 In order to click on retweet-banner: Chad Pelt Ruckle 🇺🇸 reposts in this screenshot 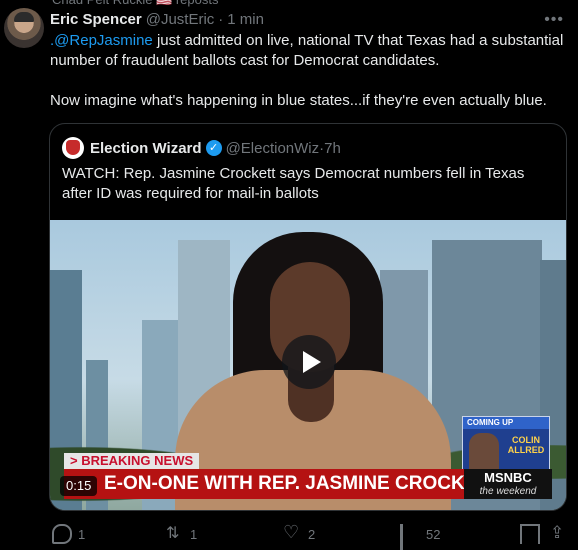, I will do `click(135, 4)`.